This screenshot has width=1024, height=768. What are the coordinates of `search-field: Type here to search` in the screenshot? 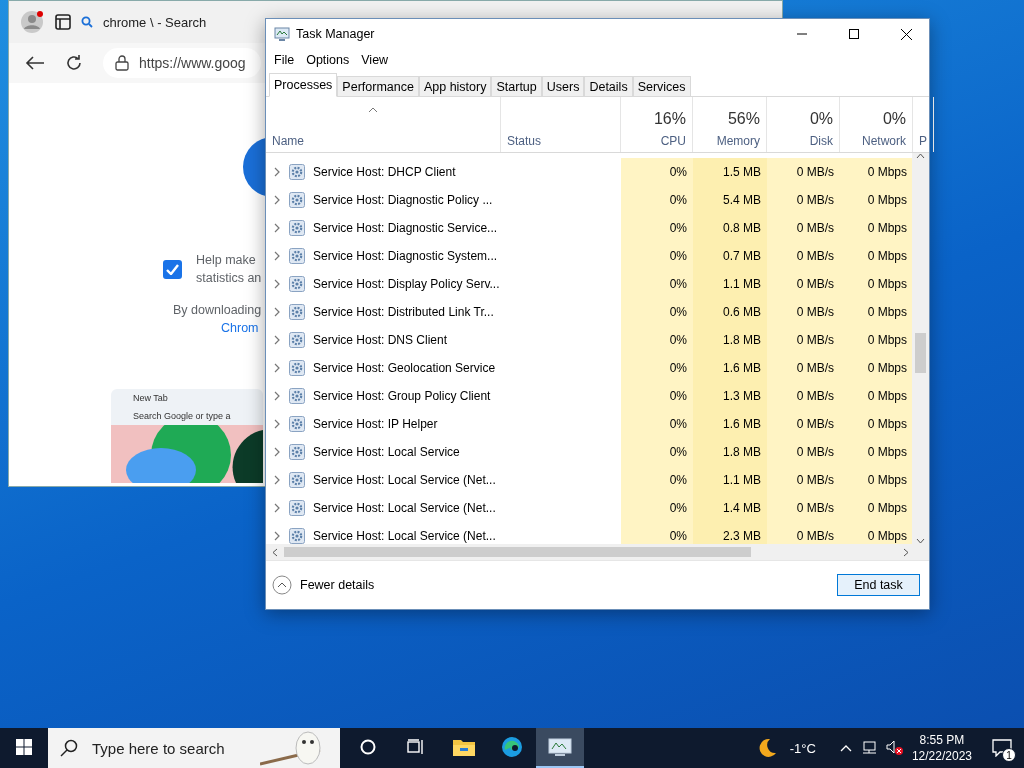 It's located at (169, 748).